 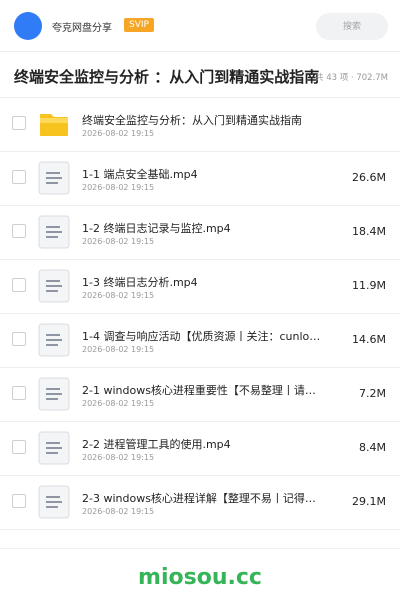 I want to click on file-size: 8.4M, so click(x=372, y=447).